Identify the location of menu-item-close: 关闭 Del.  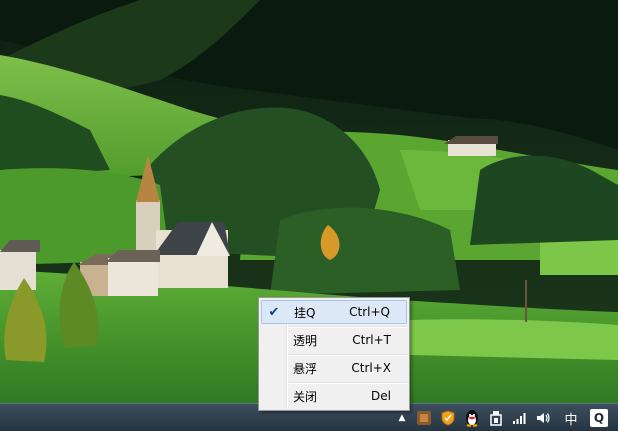
(334, 396).